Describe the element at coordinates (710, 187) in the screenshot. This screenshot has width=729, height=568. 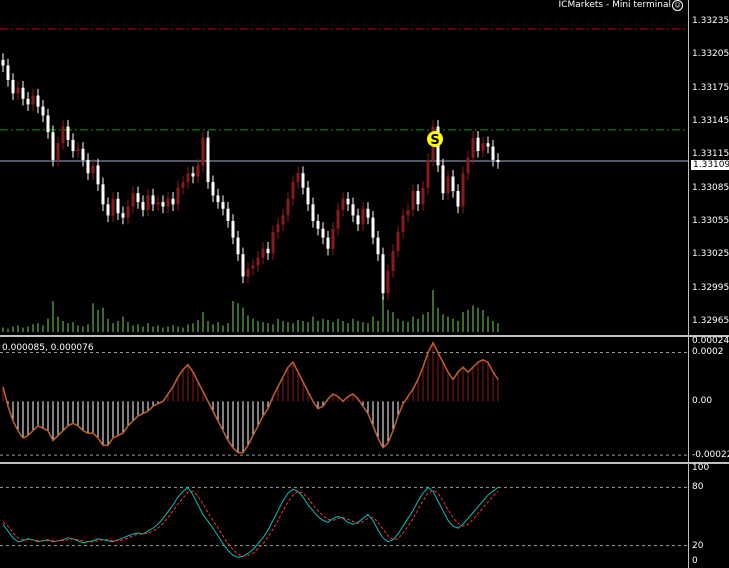
I see `price-tick-label: 1.33085` at that location.